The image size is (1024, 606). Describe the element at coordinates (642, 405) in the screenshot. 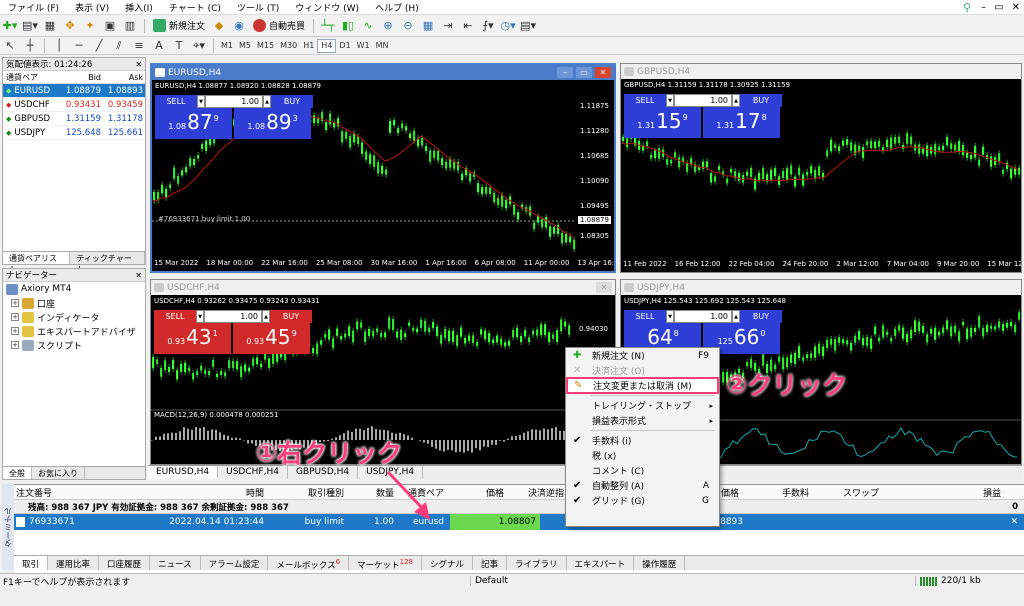

I see `context-menu-item: トレイリング・ストップ ▸` at that location.